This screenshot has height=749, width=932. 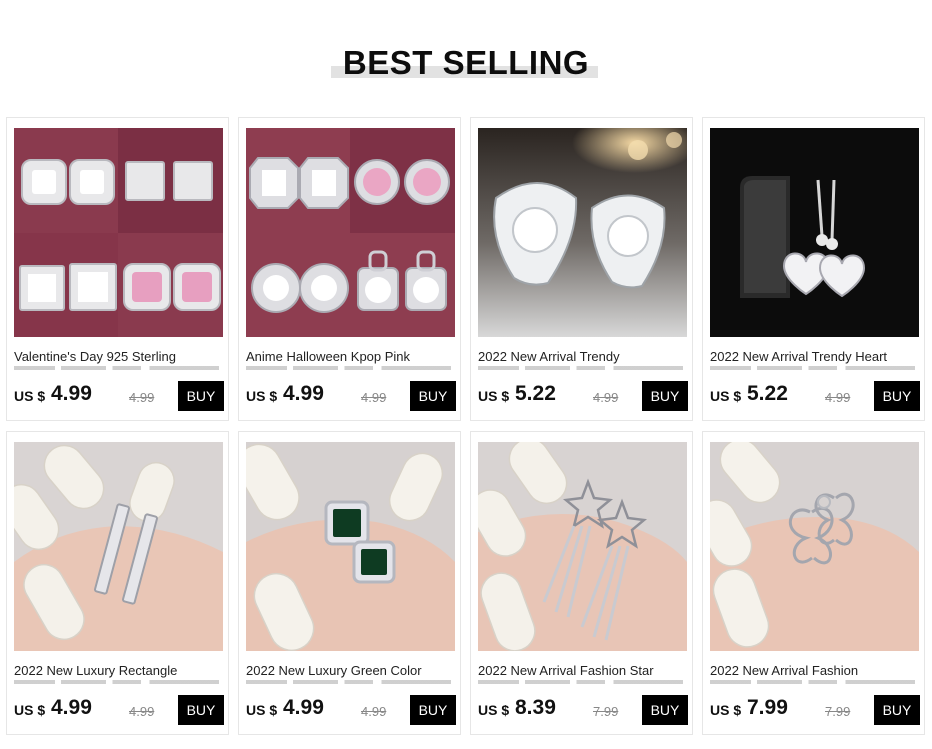 I want to click on section-header: BEST SELLING, so click(x=466, y=65).